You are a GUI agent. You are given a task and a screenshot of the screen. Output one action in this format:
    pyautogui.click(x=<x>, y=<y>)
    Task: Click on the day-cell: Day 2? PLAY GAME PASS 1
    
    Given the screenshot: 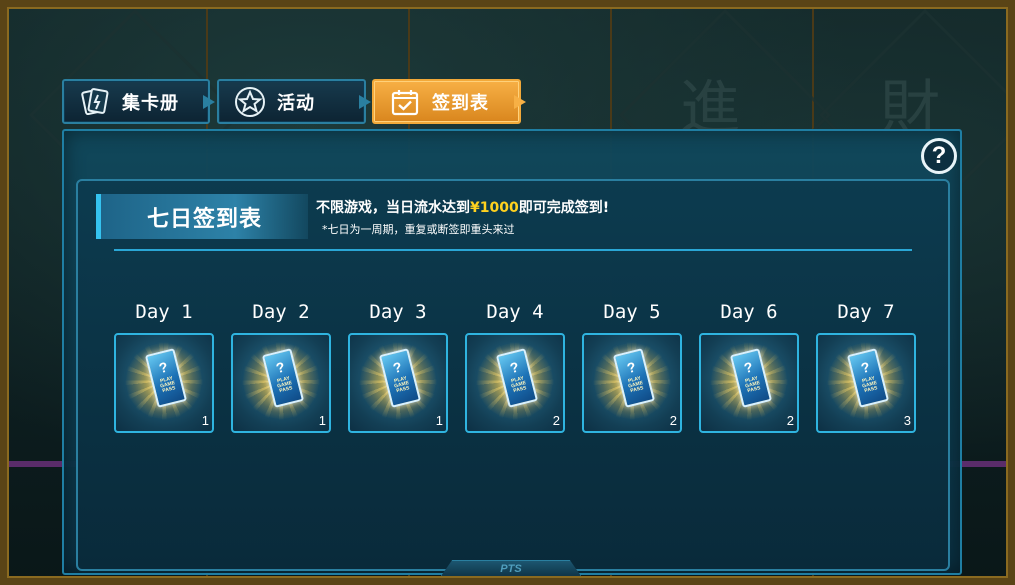 What is the action you would take?
    pyautogui.click(x=281, y=367)
    